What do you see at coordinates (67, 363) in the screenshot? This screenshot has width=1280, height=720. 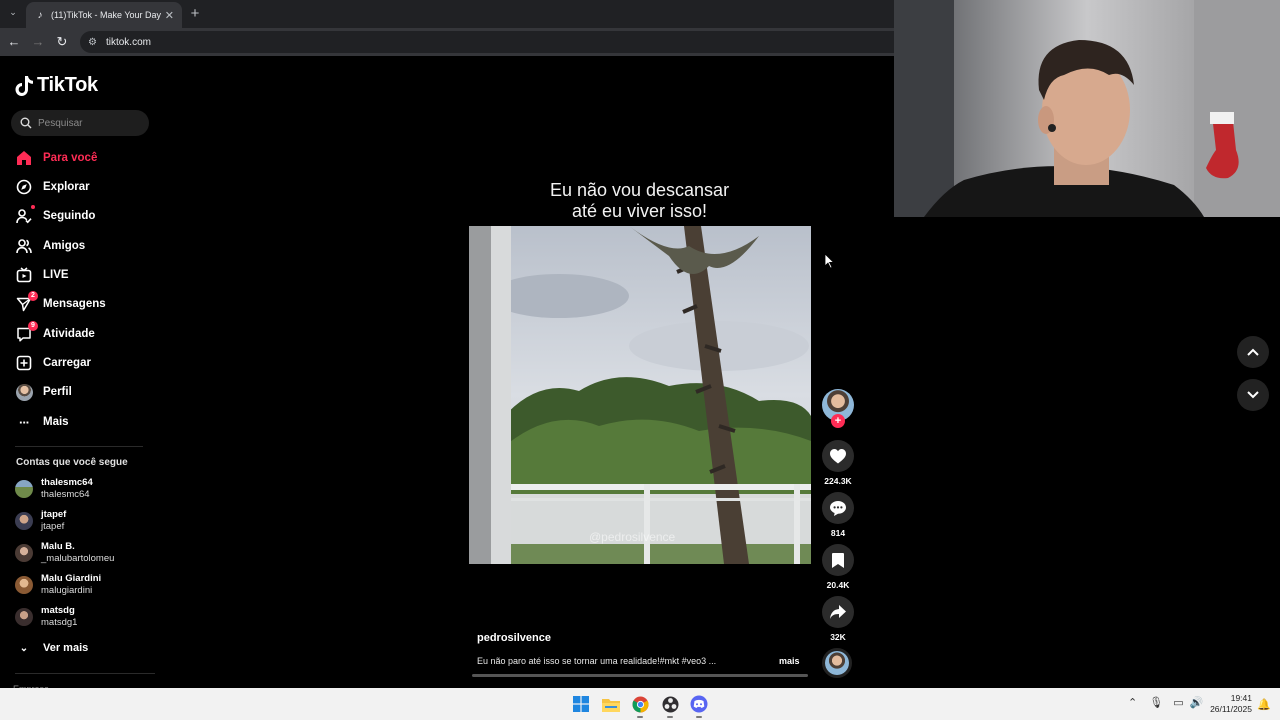 I see `nav-label: Carregar` at bounding box center [67, 363].